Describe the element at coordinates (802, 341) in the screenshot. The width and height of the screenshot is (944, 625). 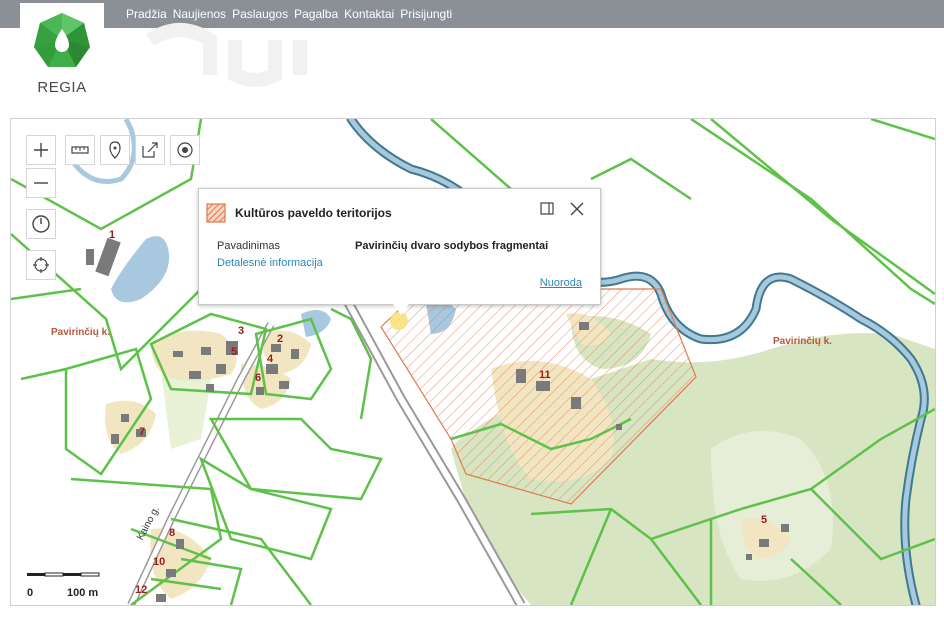
I see `village-label-east: Pavirinčių k.` at that location.